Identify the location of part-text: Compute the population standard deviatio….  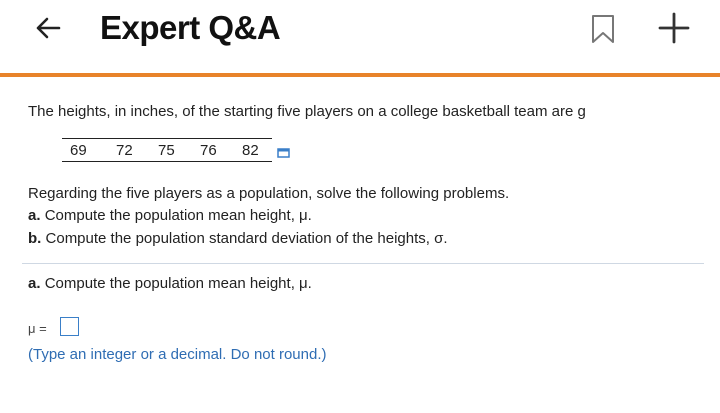
(246, 238).